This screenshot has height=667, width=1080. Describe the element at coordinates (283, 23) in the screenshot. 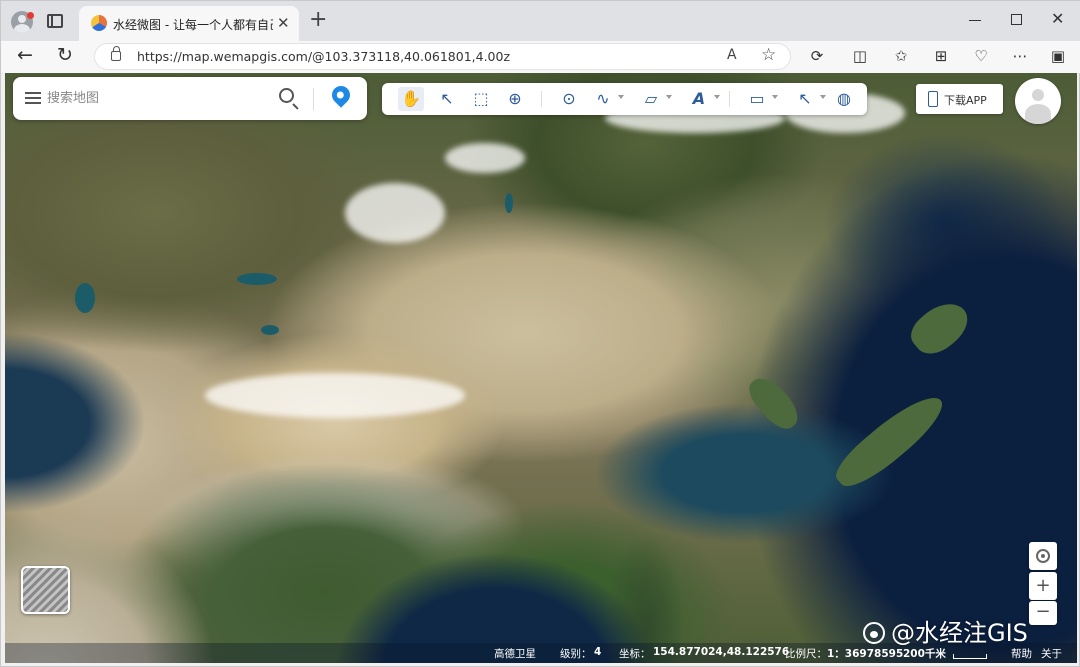

I see `tab-close-icon: ✕` at that location.